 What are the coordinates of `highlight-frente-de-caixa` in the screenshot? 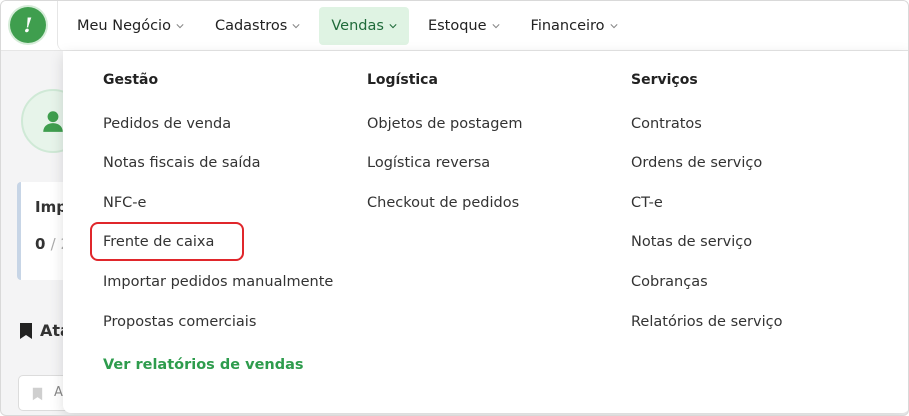 It's located at (167, 241).